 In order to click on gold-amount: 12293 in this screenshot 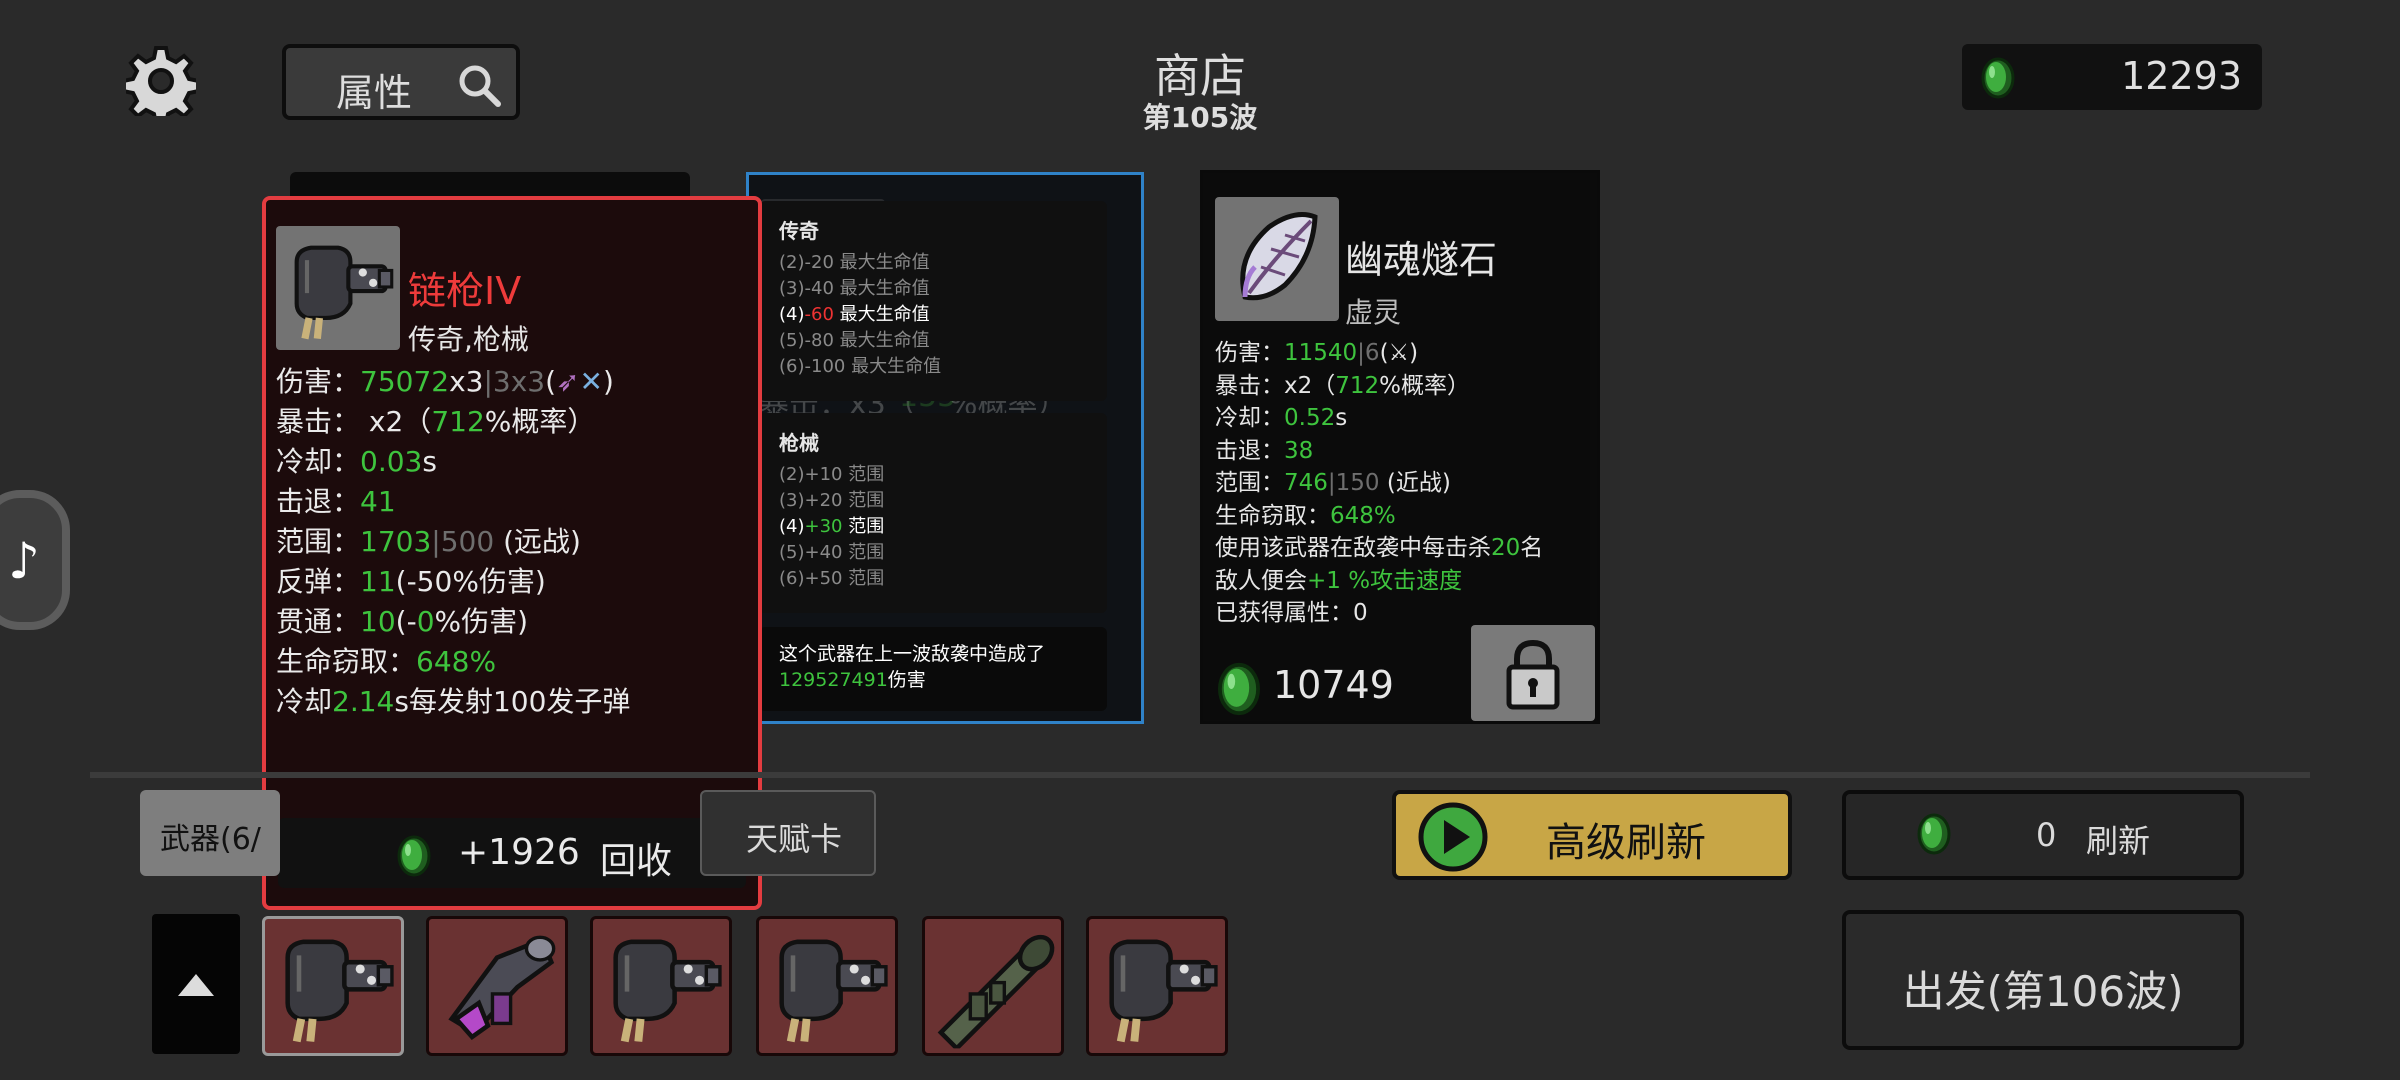, I will do `click(2181, 76)`.